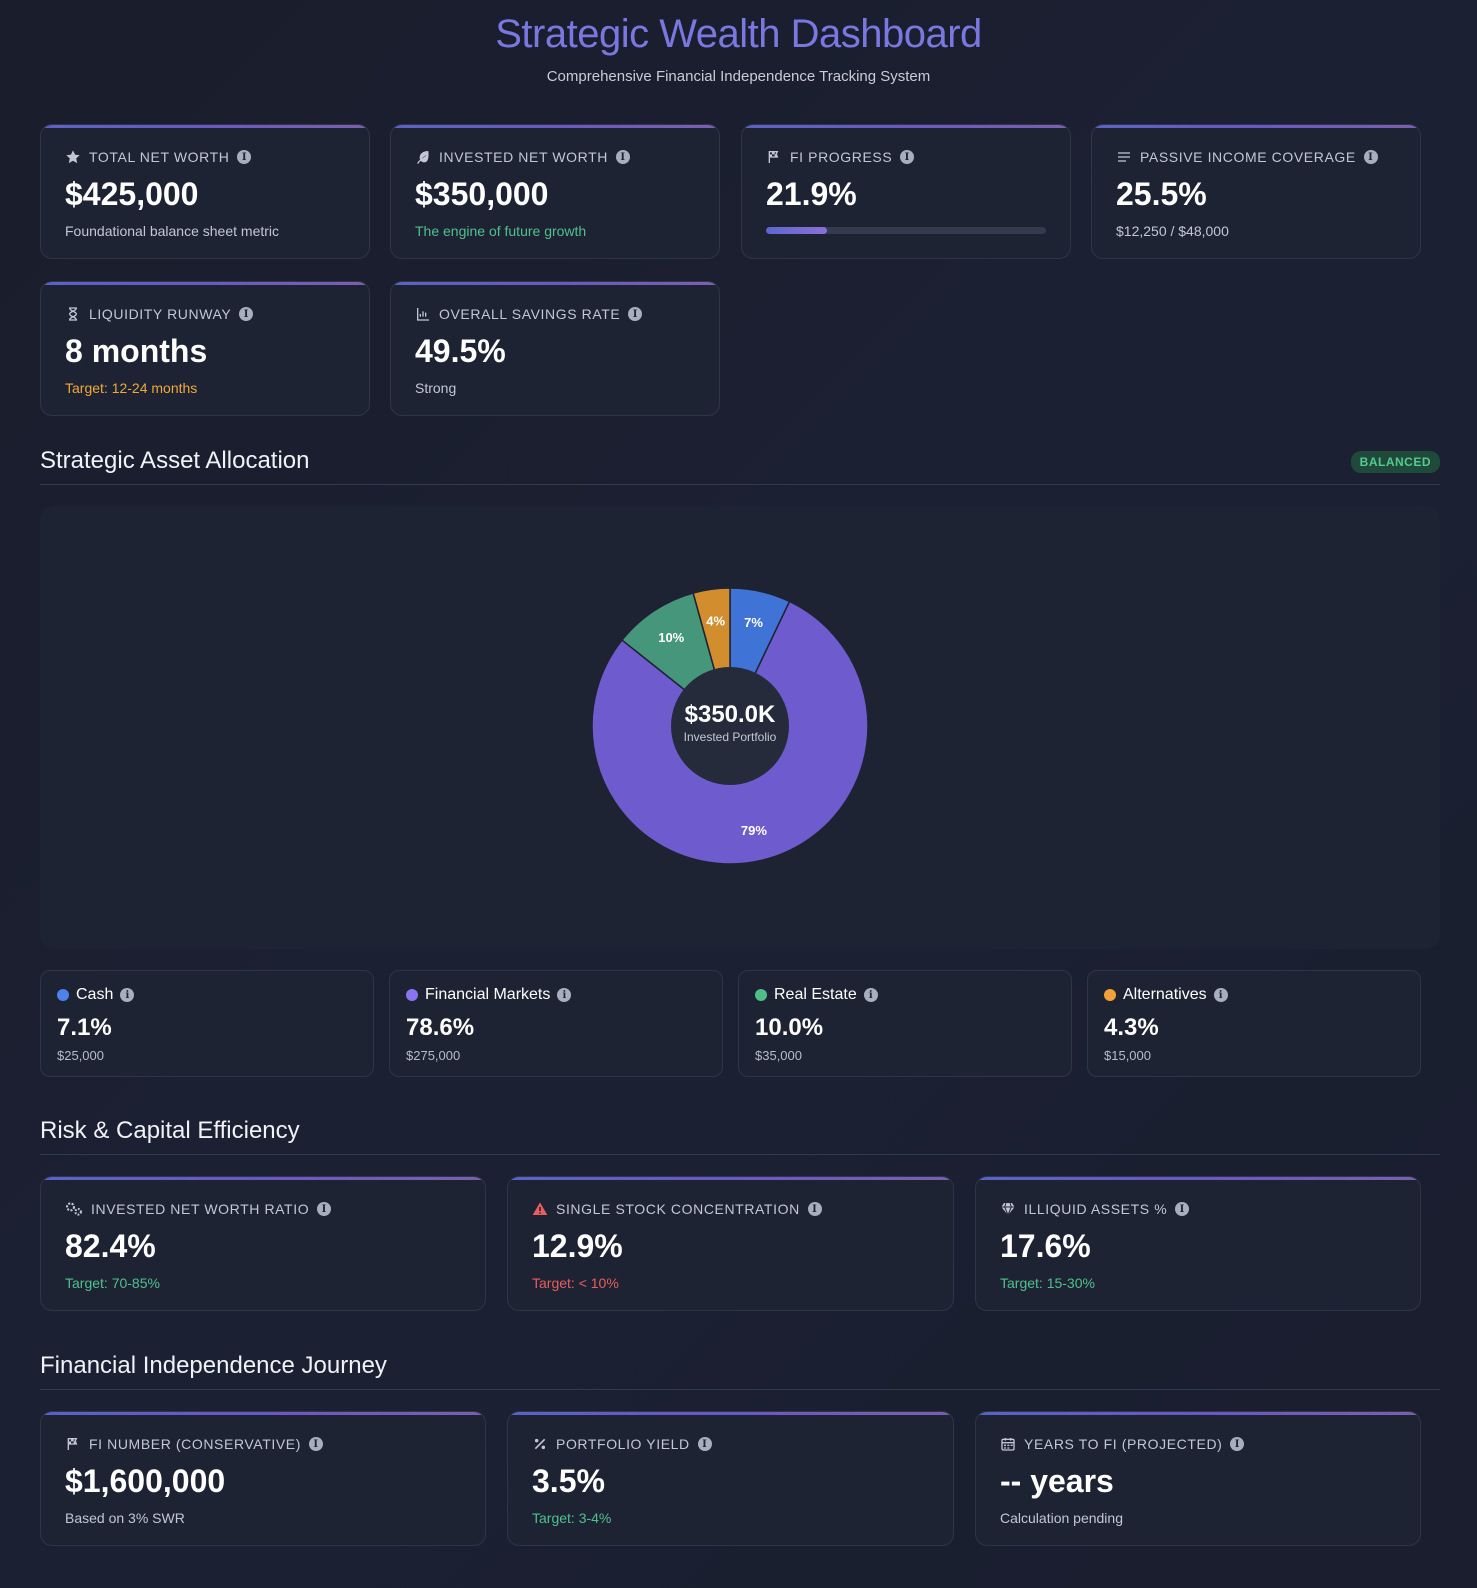  I want to click on metric-label: TOTAL NET WORTH, so click(159, 157).